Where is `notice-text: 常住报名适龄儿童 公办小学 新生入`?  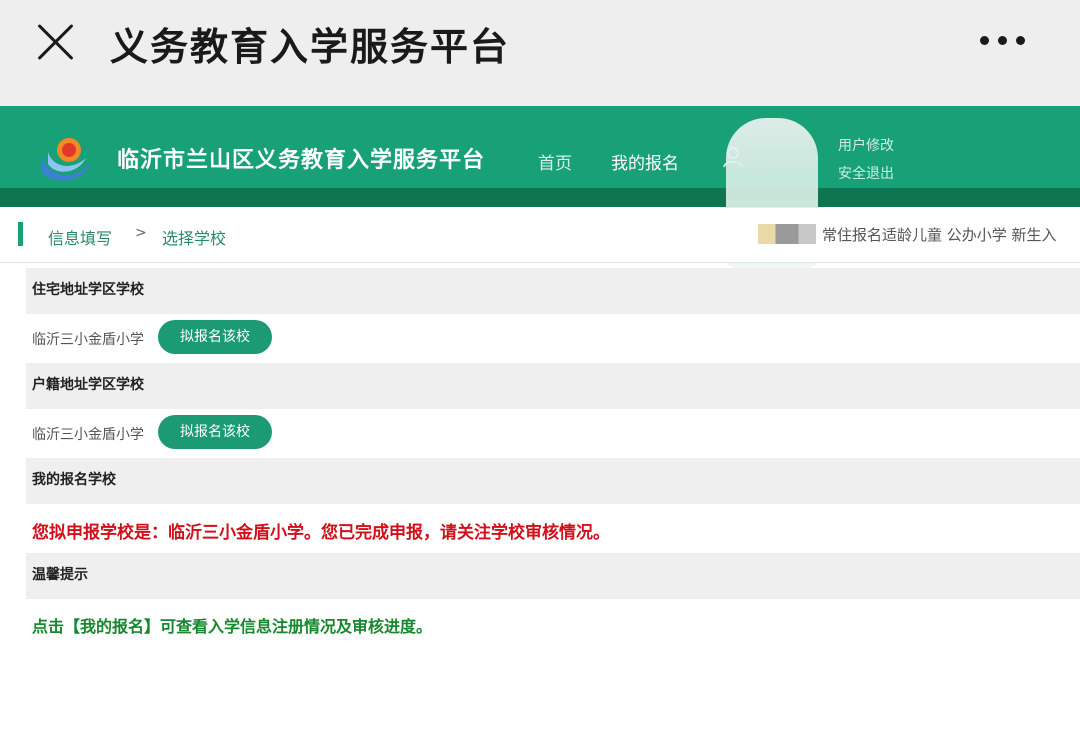 notice-text: 常住报名适龄儿童 公办小学 新生入 is located at coordinates (939, 235).